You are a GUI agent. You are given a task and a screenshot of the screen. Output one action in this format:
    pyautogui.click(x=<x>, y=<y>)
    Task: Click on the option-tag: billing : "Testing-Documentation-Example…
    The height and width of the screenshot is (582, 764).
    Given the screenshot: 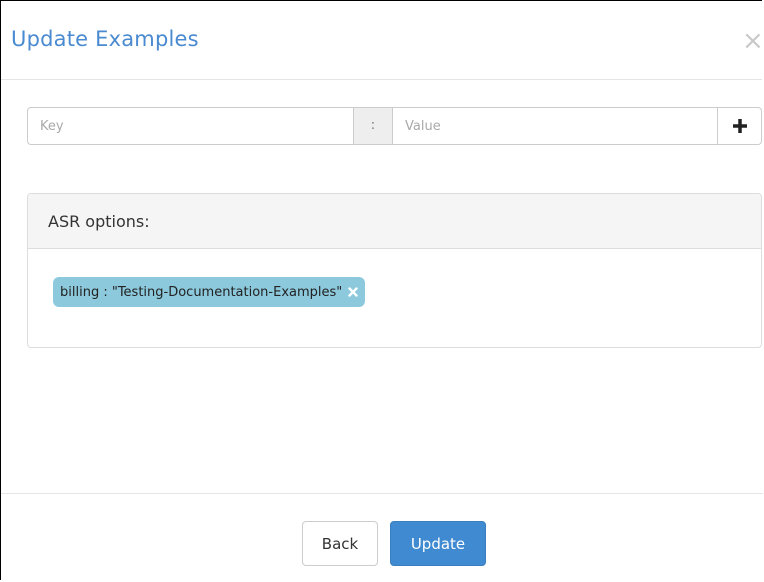 What is the action you would take?
    pyautogui.click(x=209, y=292)
    